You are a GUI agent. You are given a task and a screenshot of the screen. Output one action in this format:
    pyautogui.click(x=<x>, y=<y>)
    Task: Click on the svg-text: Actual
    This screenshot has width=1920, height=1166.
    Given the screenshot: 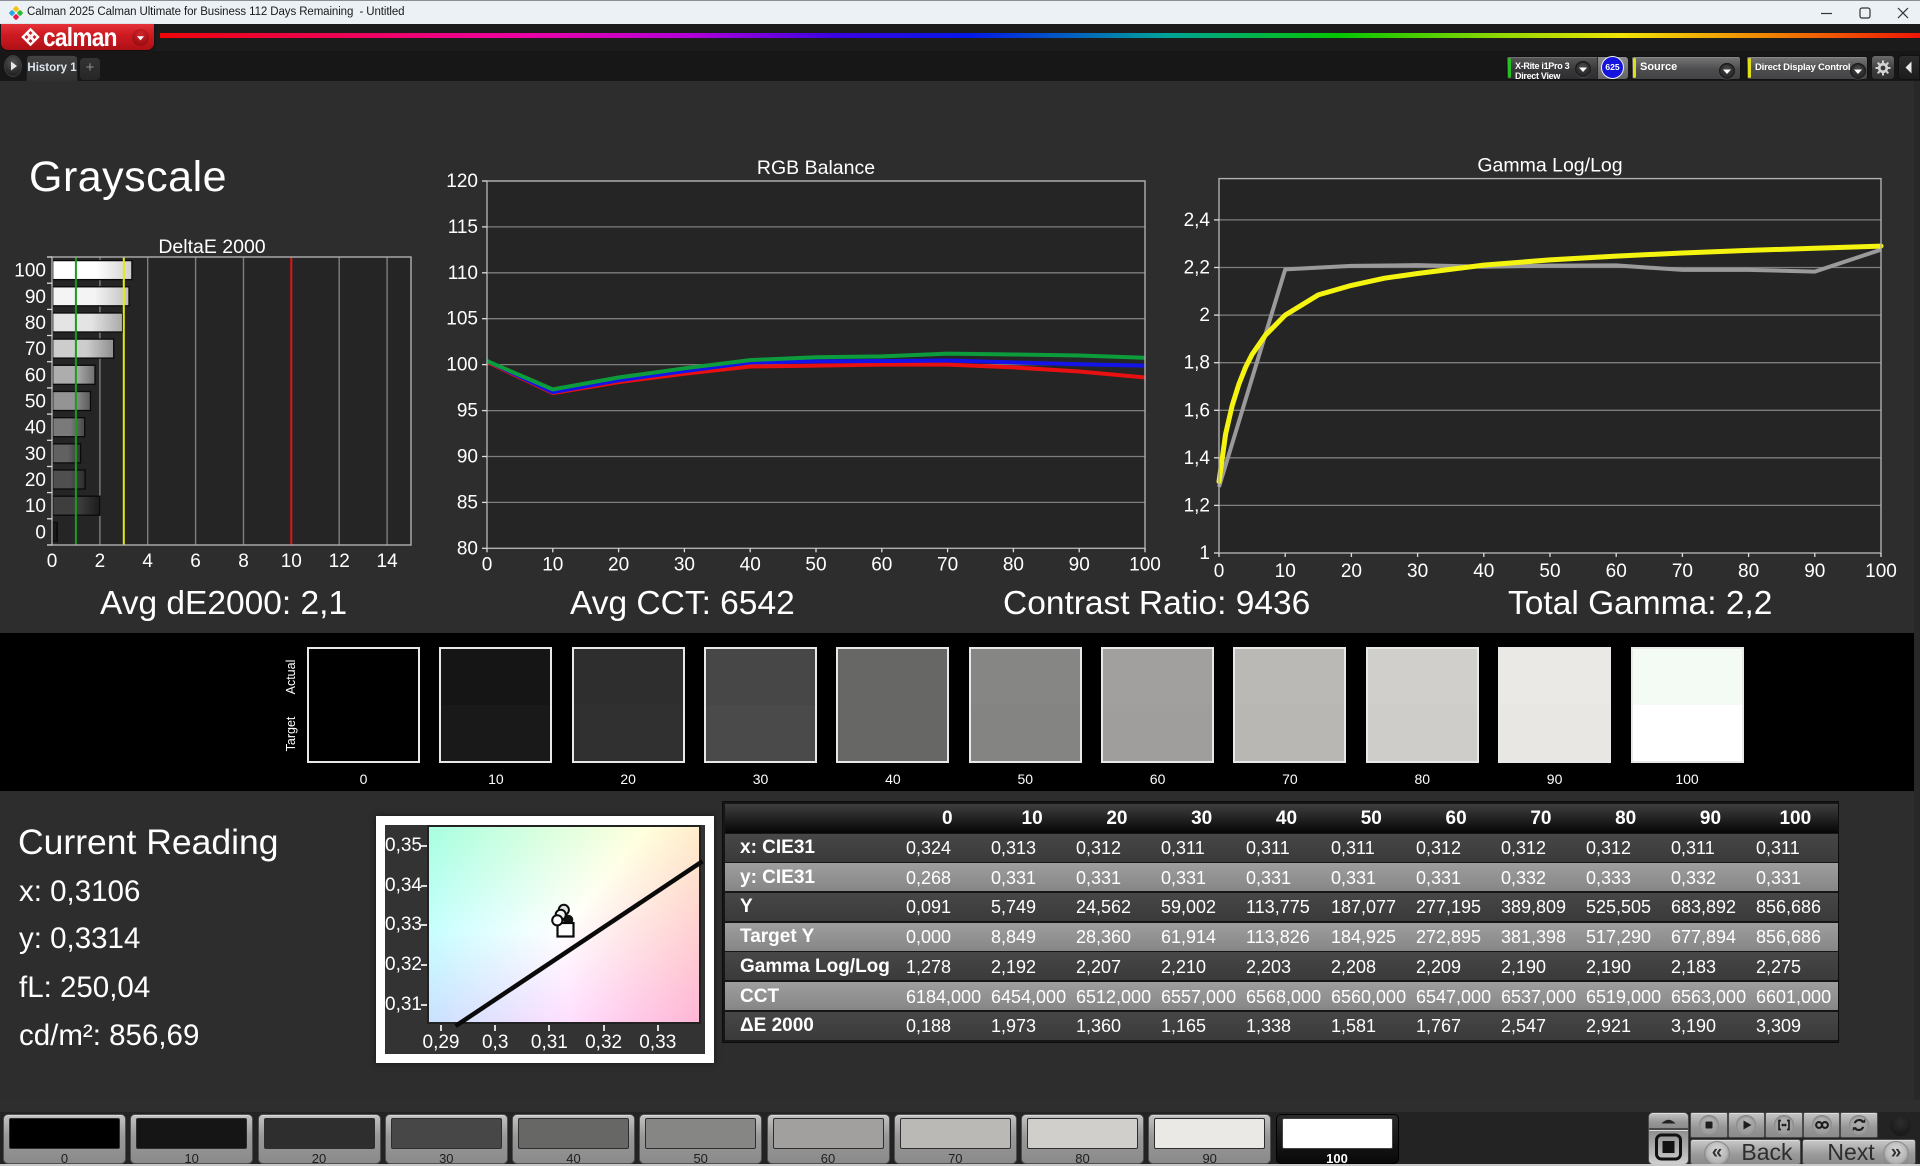 What is the action you would take?
    pyautogui.click(x=291, y=677)
    